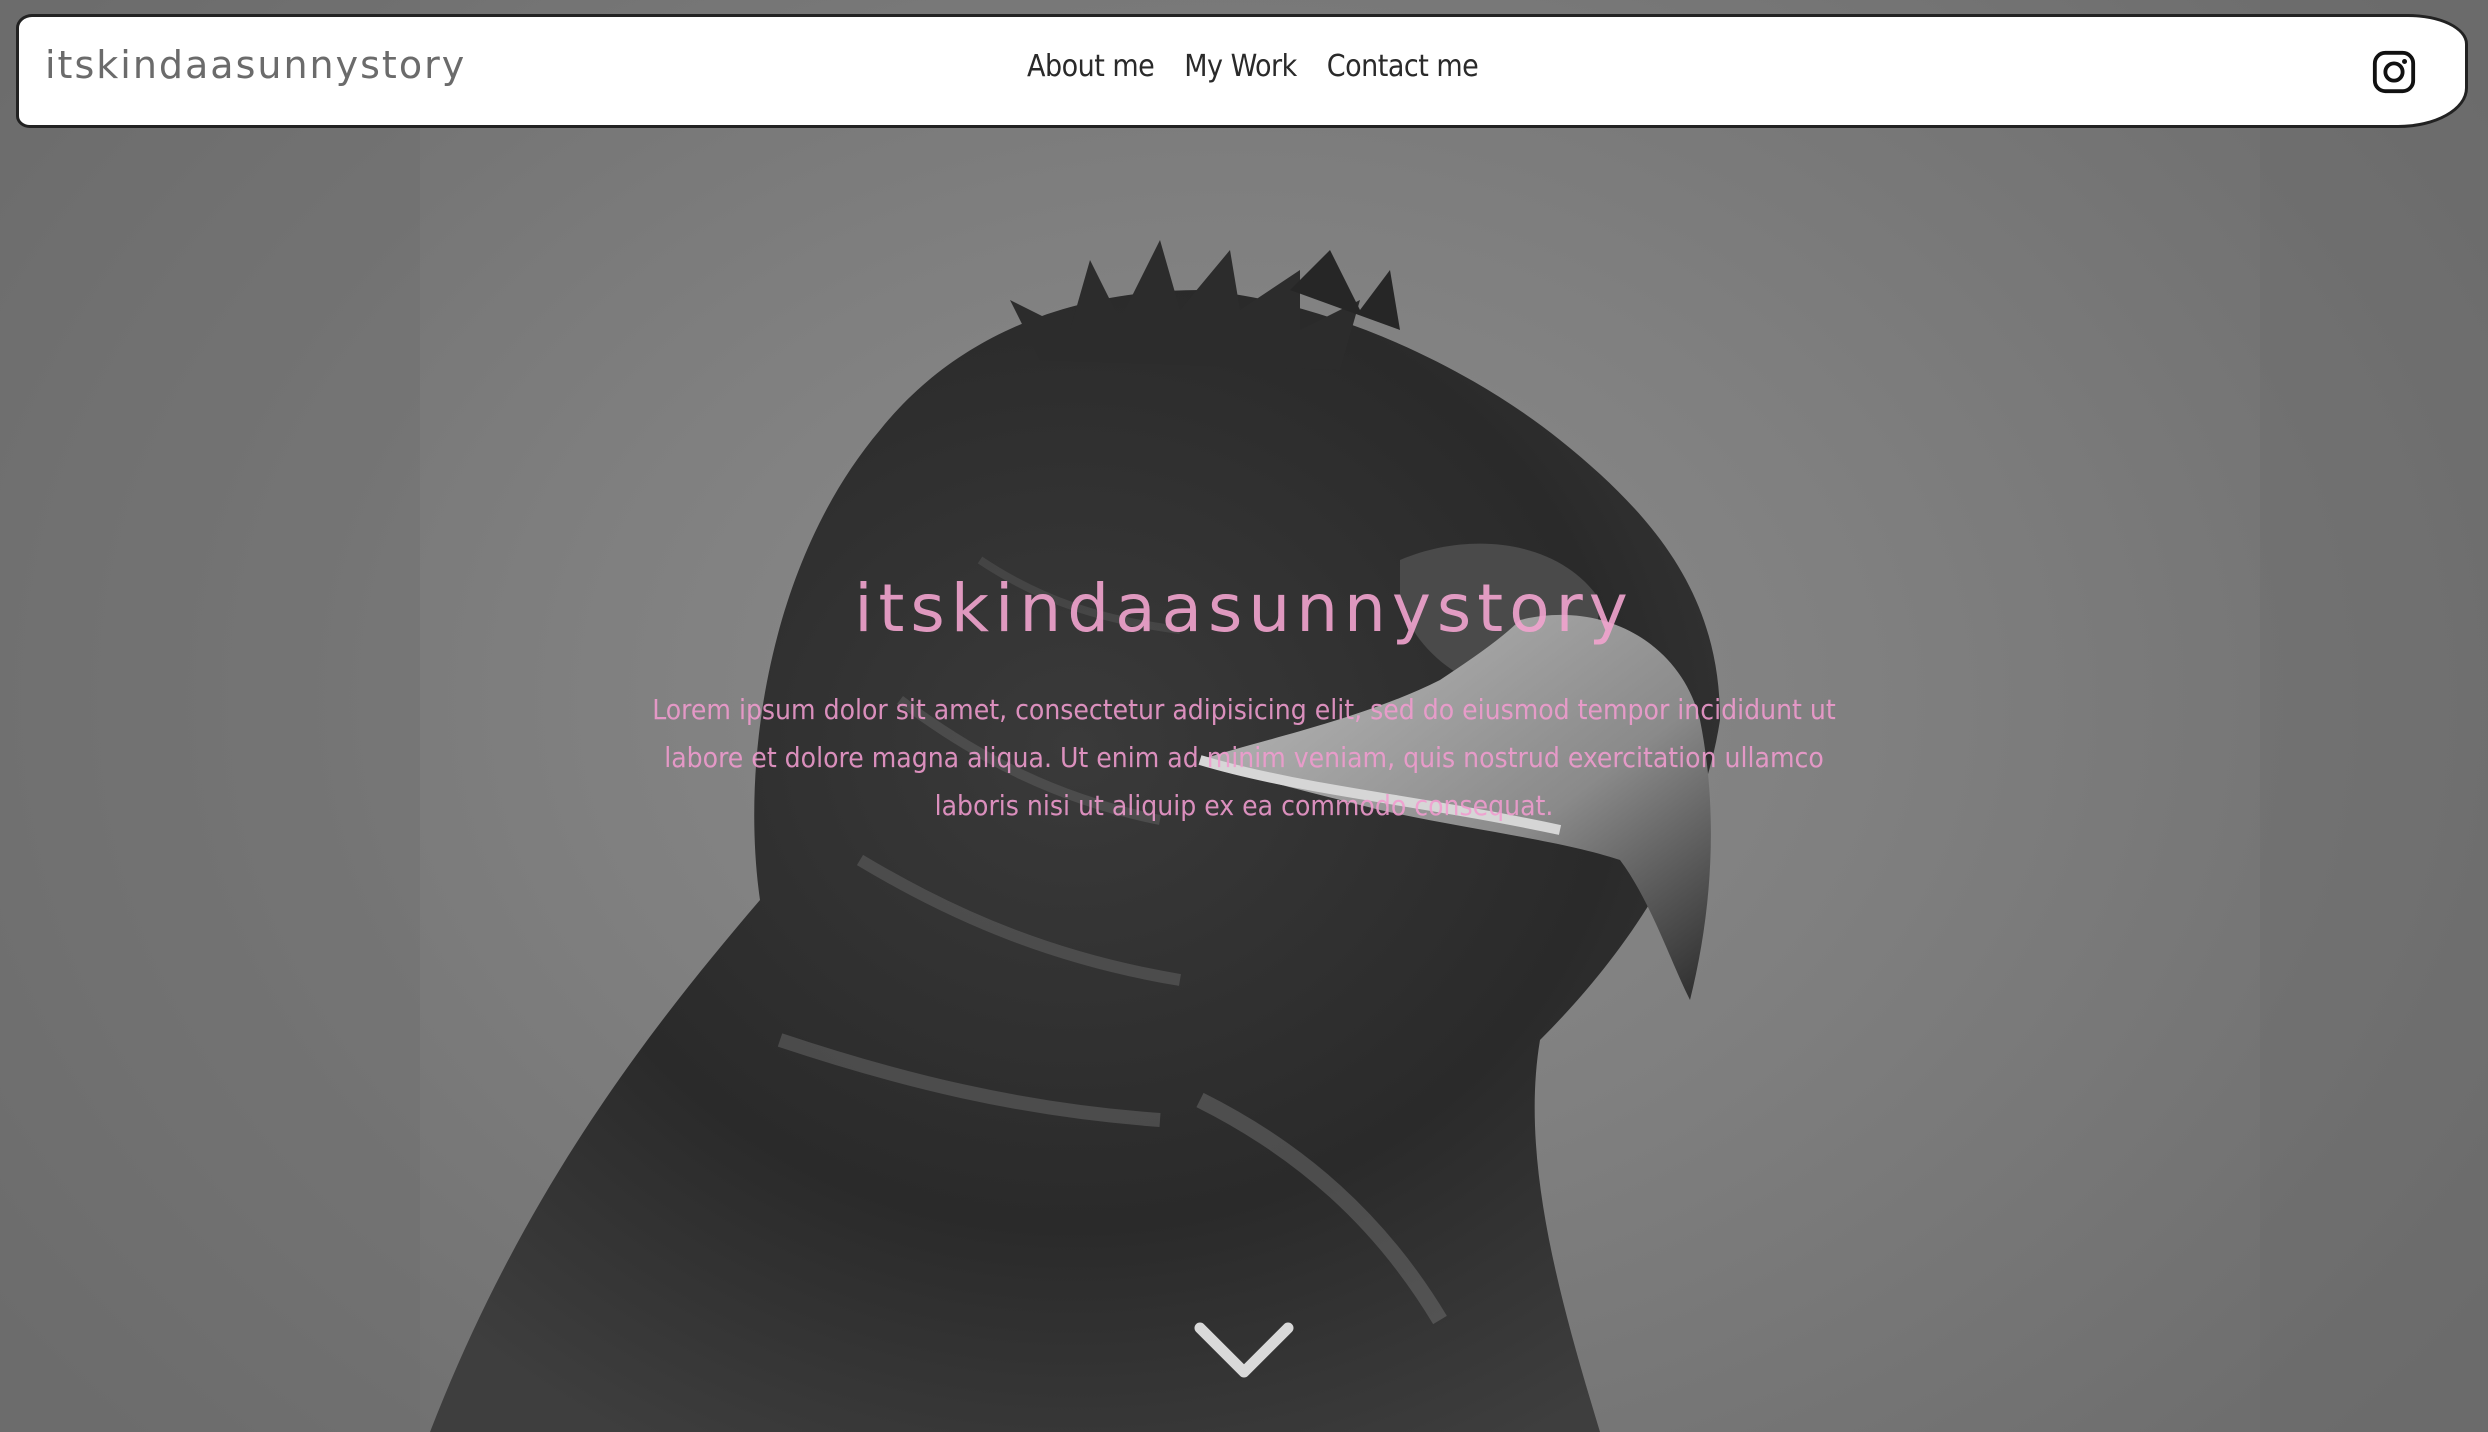 The height and width of the screenshot is (1432, 2488). I want to click on nav-links: About me My Work Contact me, so click(1253, 66).